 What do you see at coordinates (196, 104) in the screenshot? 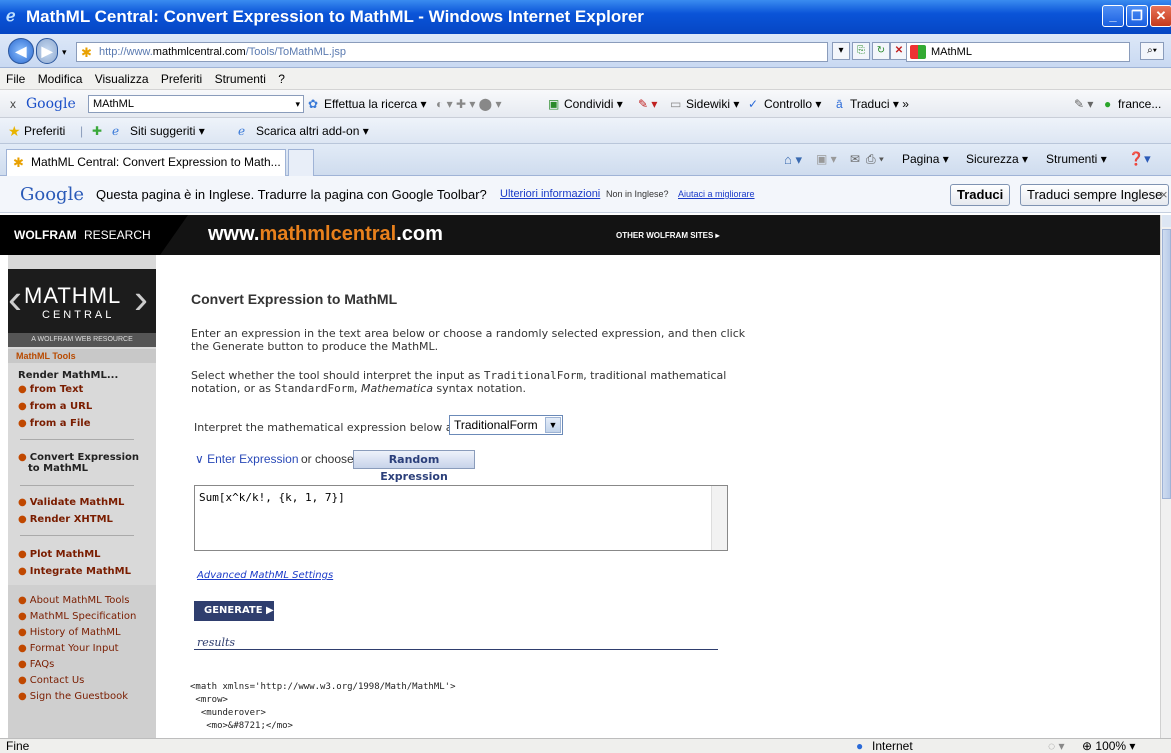
I see `google-query-input: MAthML ▾` at bounding box center [196, 104].